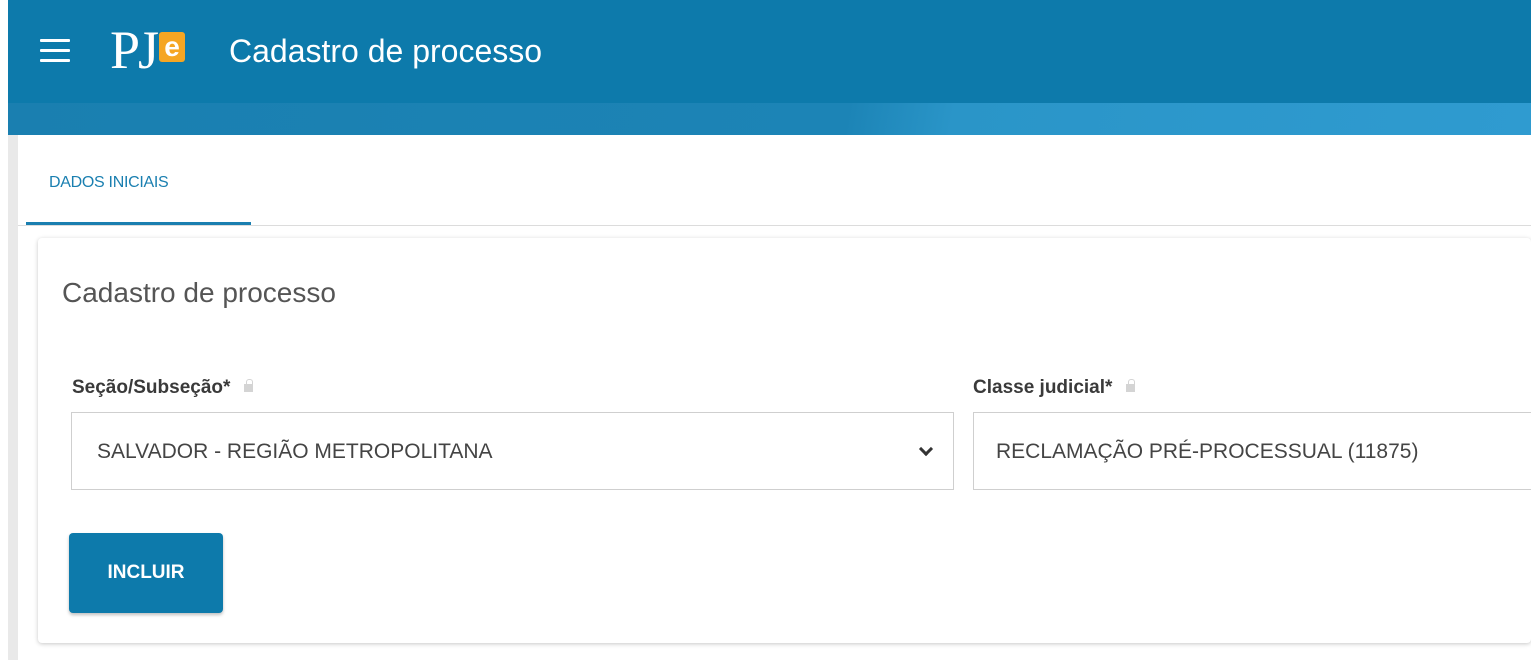  I want to click on secao-label-text: Seção/Subseção*, so click(151, 387).